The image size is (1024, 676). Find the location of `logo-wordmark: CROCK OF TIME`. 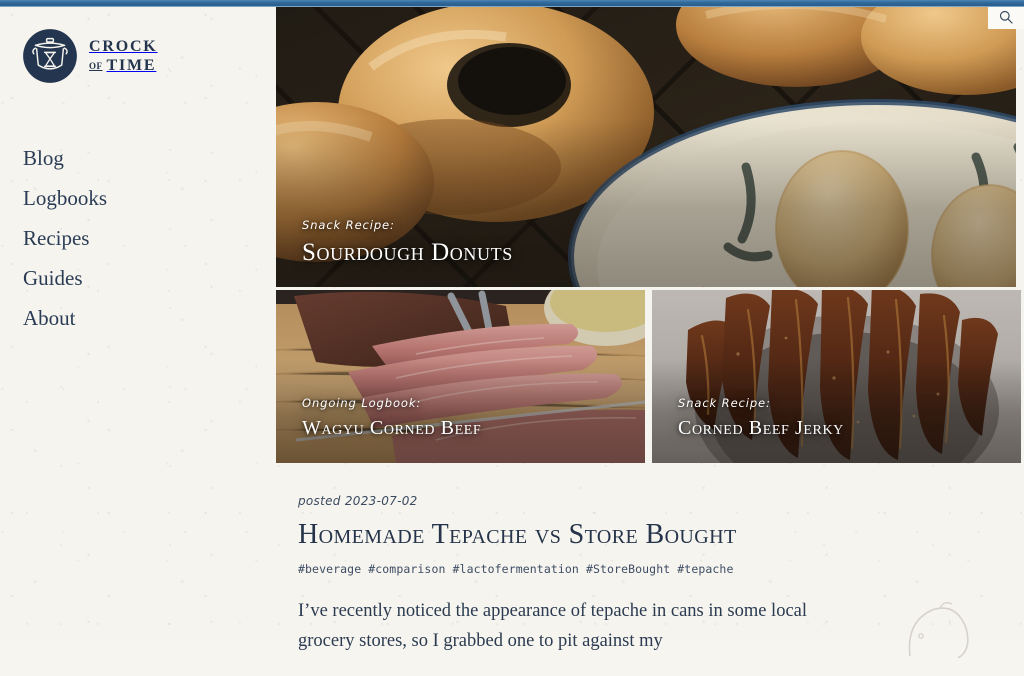

logo-wordmark: CROCK OF TIME is located at coordinates (123, 56).